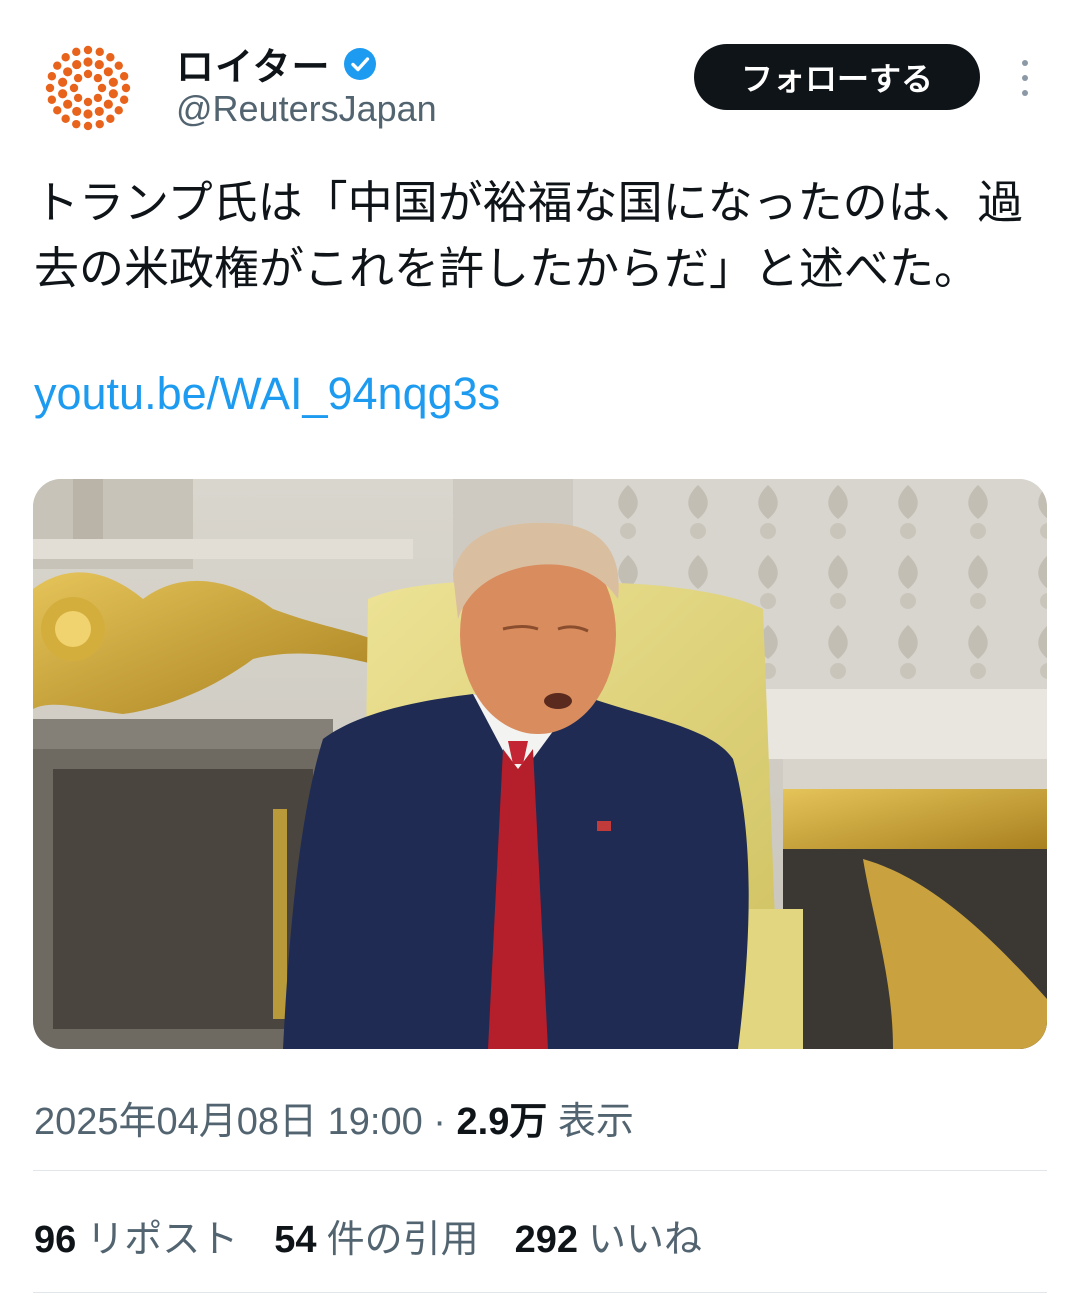 The image size is (1080, 1302). I want to click on views-count: 2.9万, so click(502, 1122).